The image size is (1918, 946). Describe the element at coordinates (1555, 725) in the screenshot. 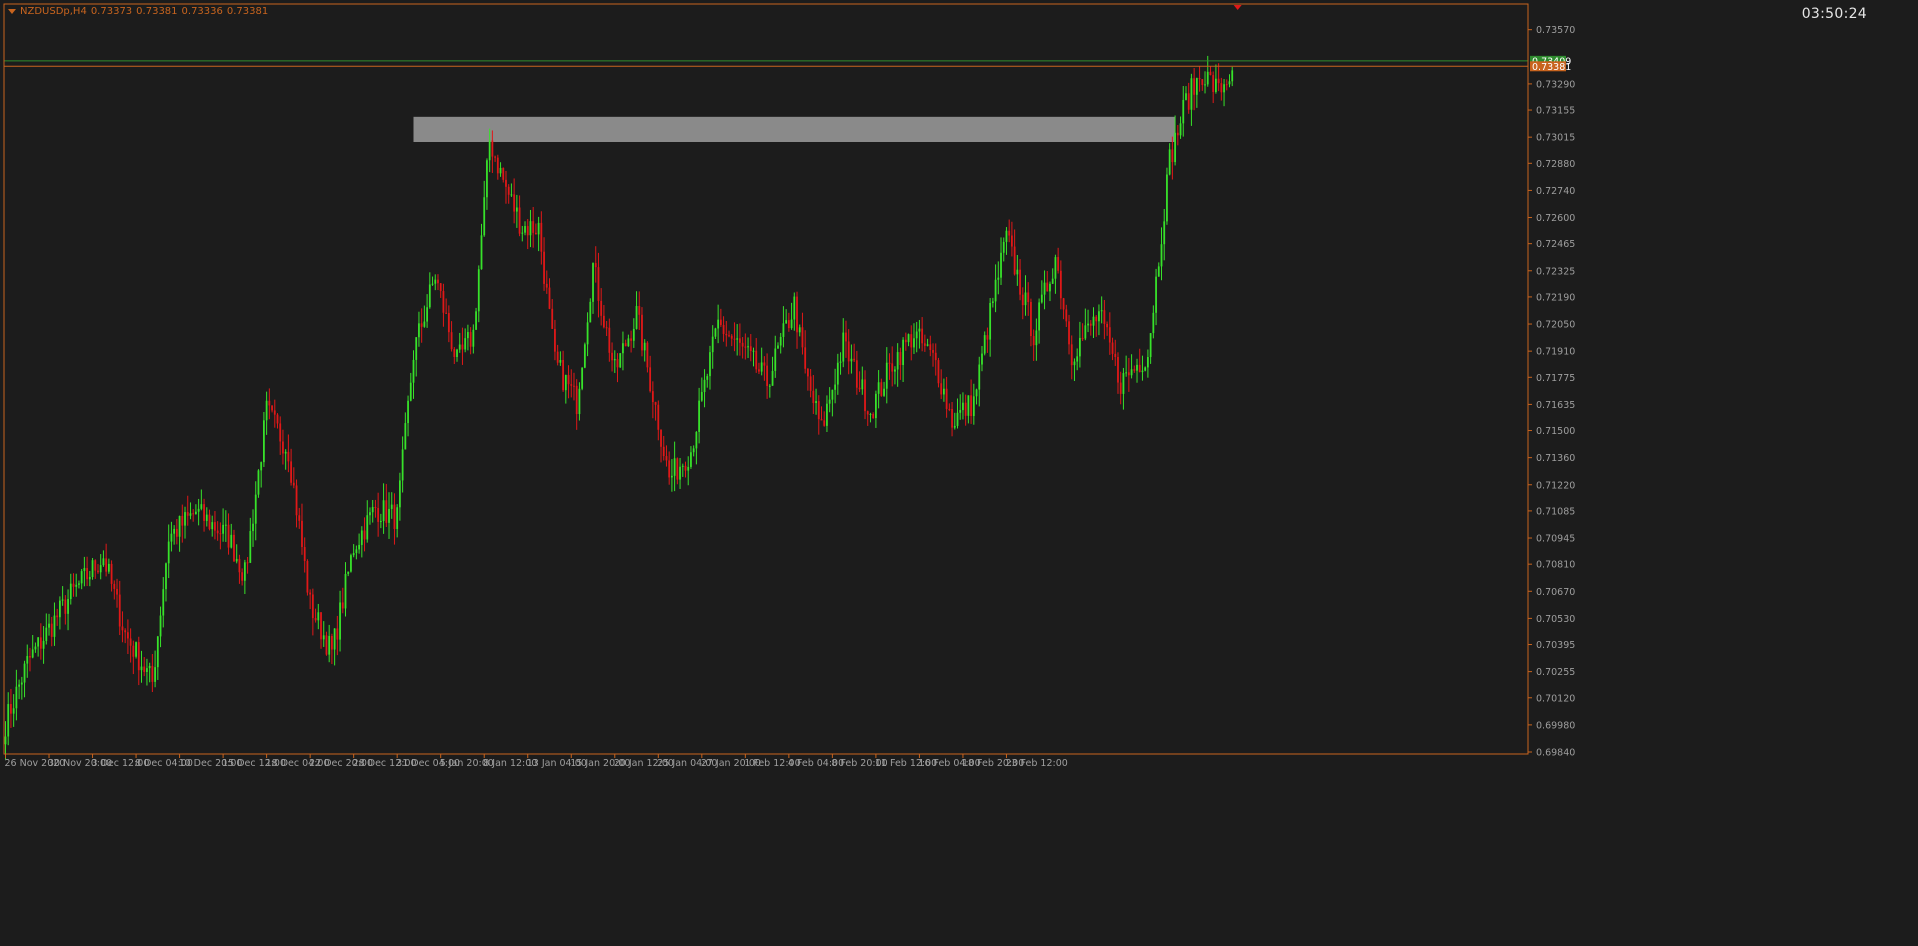

I see `y-tick-label: 0.69980` at that location.